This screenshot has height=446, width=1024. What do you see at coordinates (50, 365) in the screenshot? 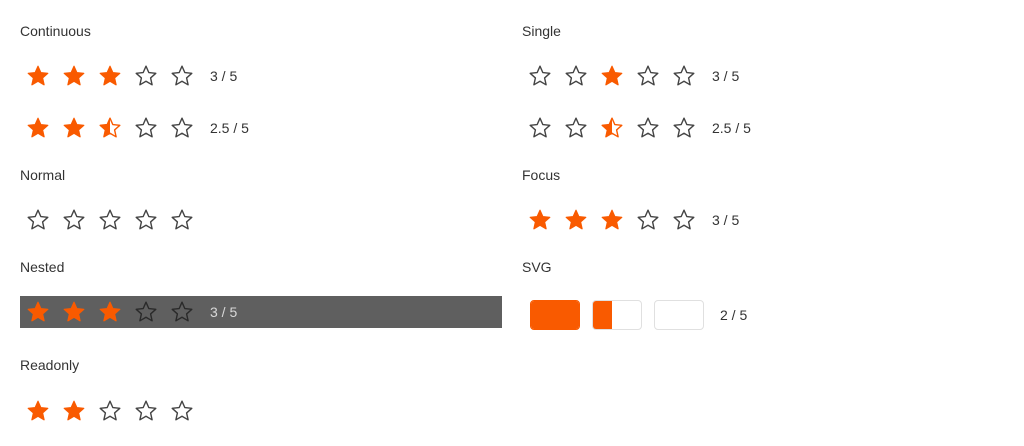
I see `readonly-heading: Readonly` at bounding box center [50, 365].